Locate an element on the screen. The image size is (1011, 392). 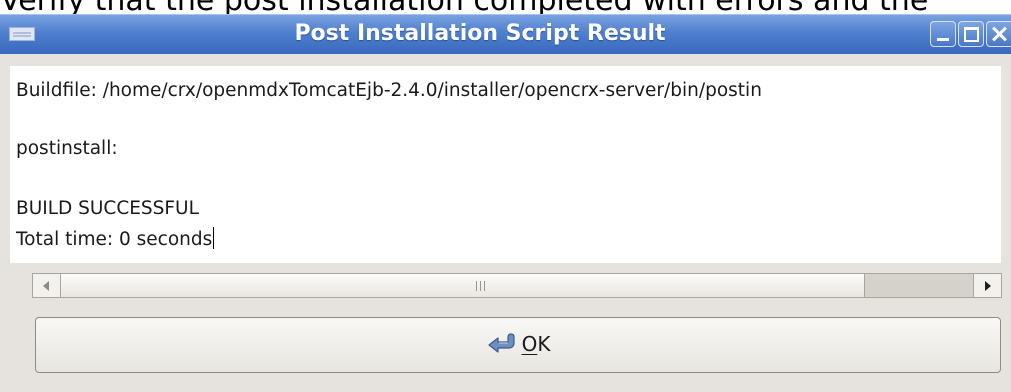
scroll-right-arrow-icon is located at coordinates (987, 285).